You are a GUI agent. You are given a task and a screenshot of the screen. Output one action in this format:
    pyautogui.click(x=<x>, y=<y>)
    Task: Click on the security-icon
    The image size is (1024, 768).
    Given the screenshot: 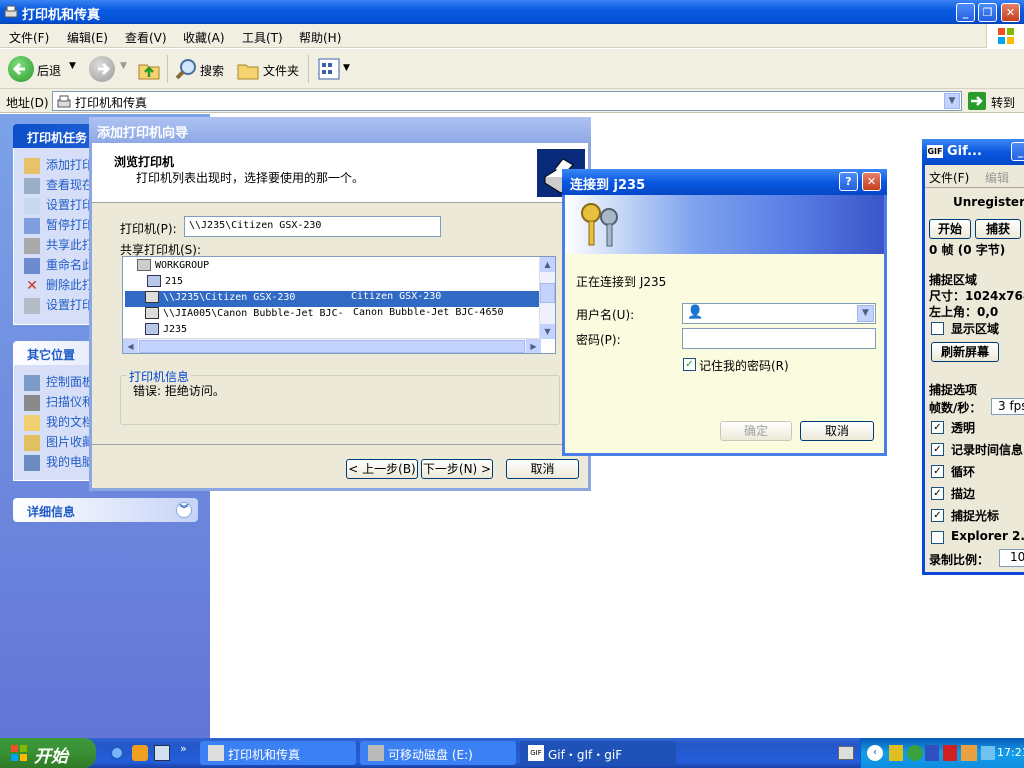 What is the action you would take?
    pyautogui.click(x=915, y=753)
    